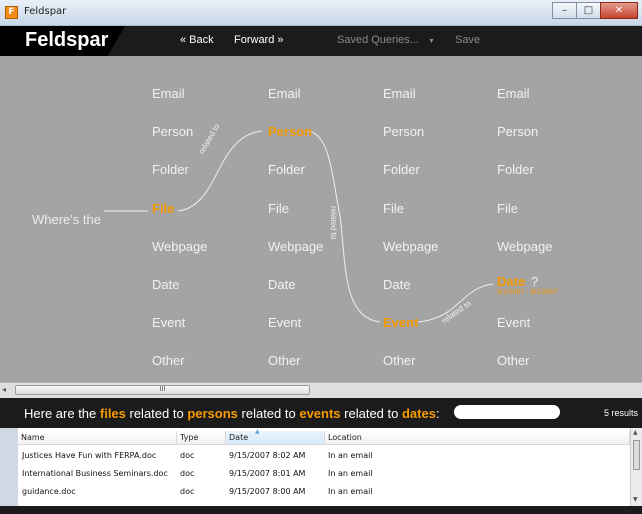  What do you see at coordinates (321, 390) in the screenshot?
I see `horizontal-scrollbar: ◂ III` at bounding box center [321, 390].